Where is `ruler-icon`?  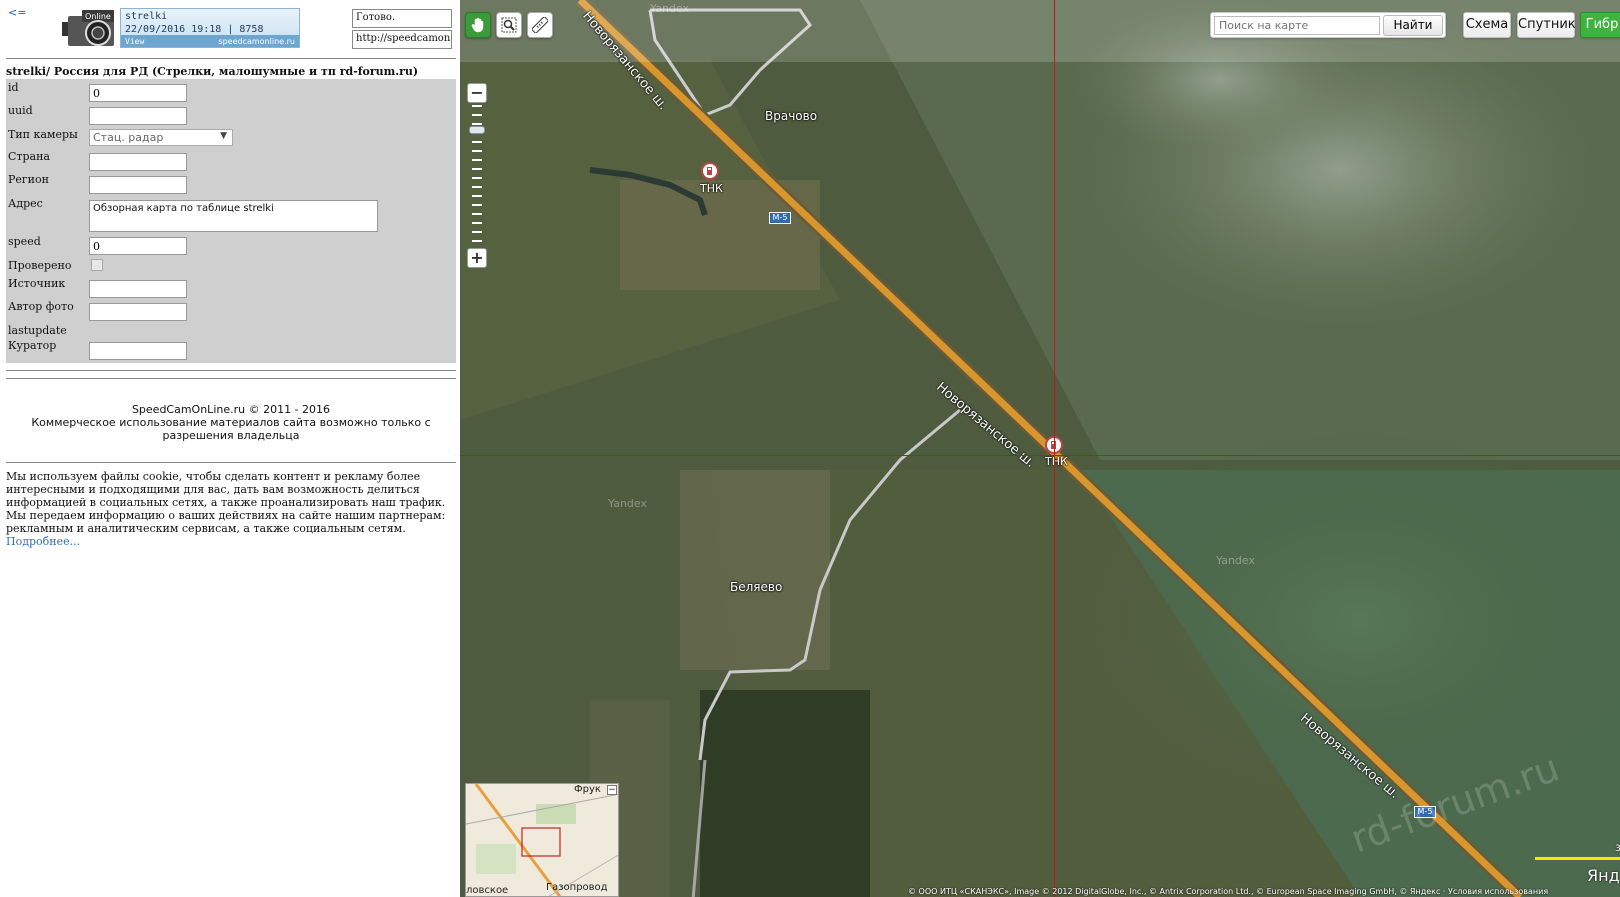
ruler-icon is located at coordinates (540, 25).